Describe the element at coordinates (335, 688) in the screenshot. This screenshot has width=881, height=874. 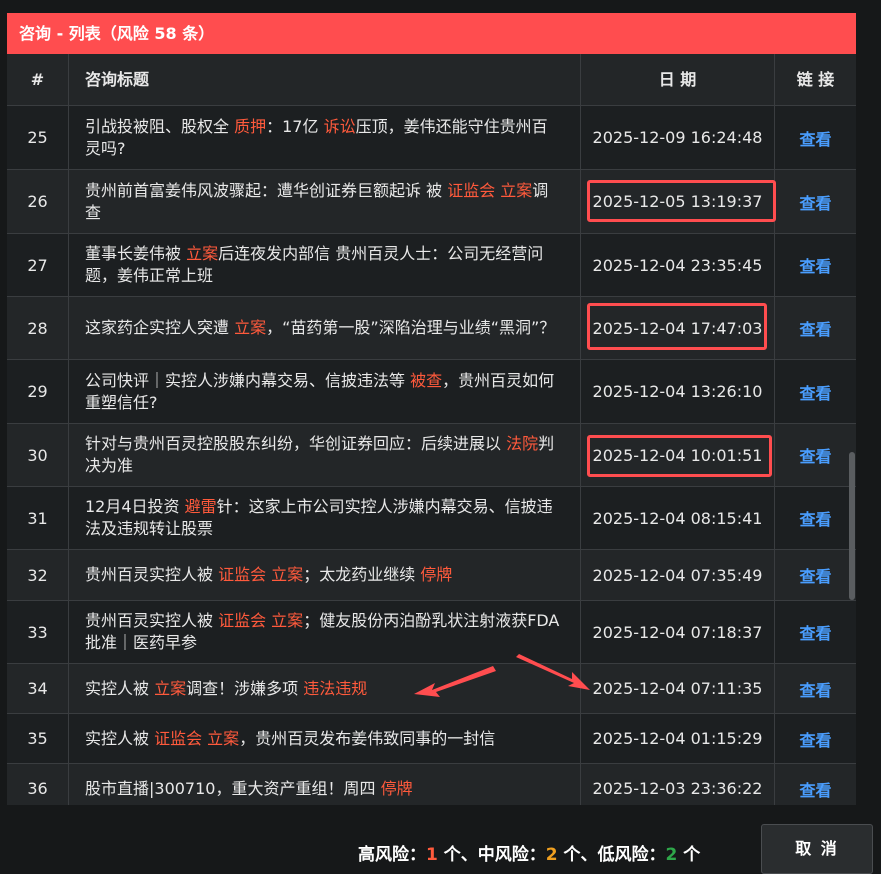
I see `risk-keyword: 违法违规` at that location.